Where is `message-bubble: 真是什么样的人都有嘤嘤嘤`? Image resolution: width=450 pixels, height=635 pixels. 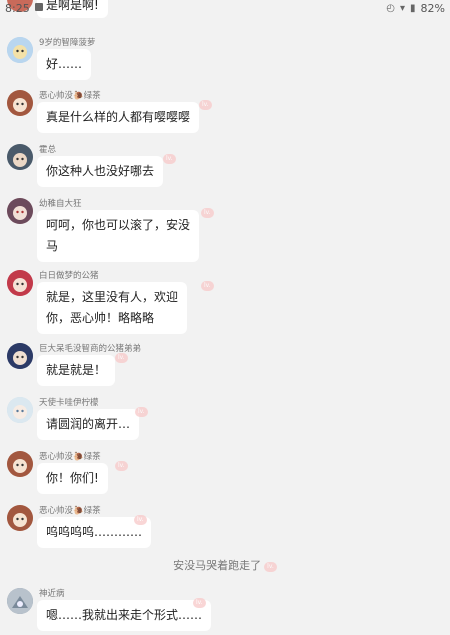
message-bubble: 真是什么样的人都有嘤嘤嘤 is located at coordinates (118, 117).